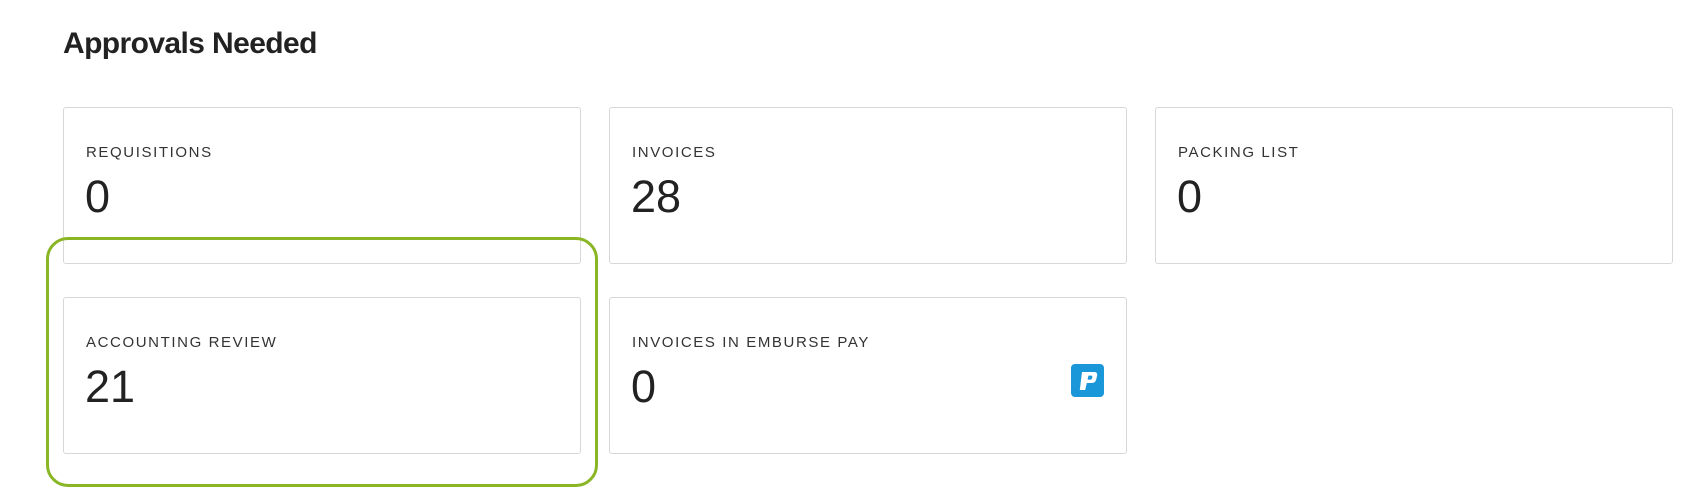 The width and height of the screenshot is (1707, 497). I want to click on tile-label: ACCOUNTING REVIEW, so click(182, 342).